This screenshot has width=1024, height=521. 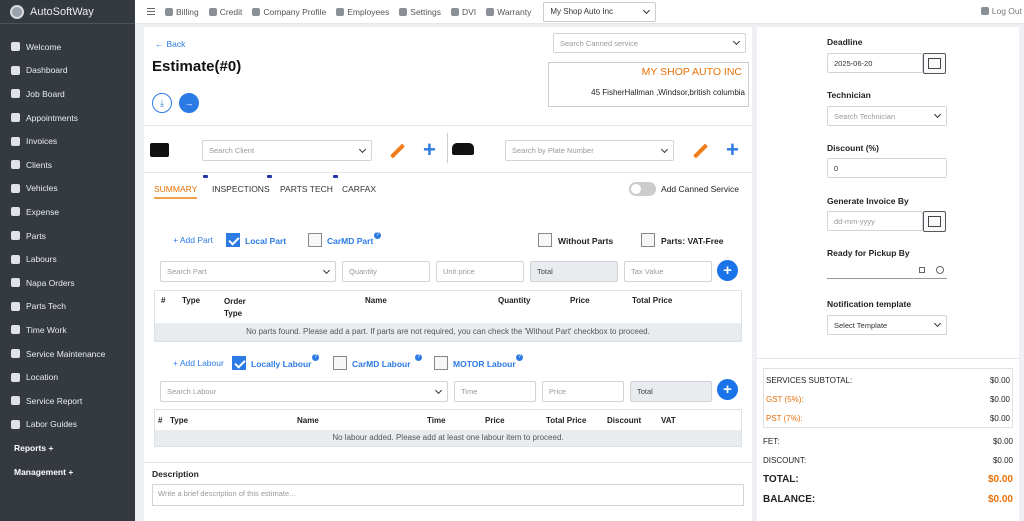 I want to click on top-link-warranty: Warranty, so click(x=508, y=12).